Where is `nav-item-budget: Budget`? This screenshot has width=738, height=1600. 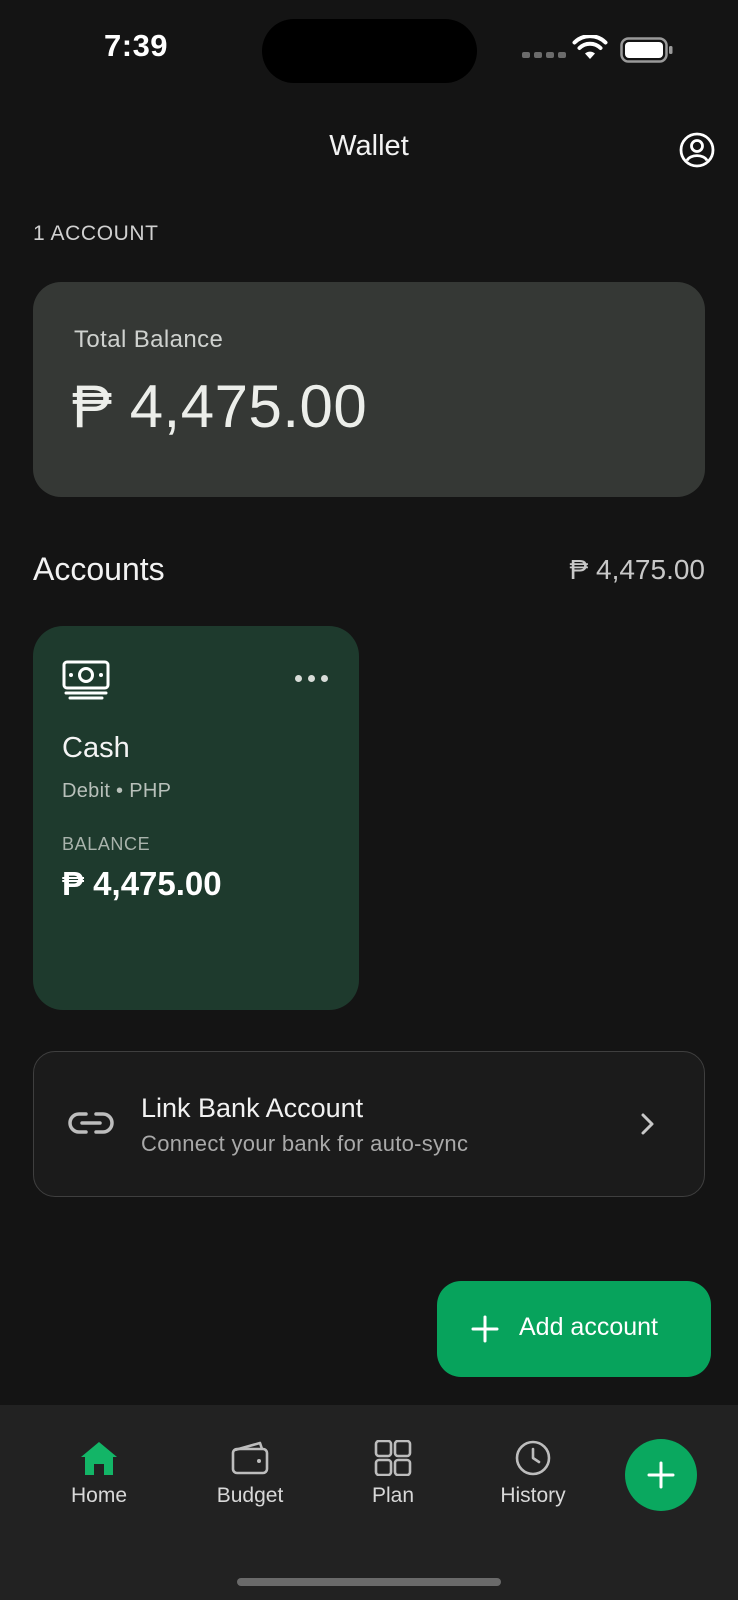 nav-item-budget: Budget is located at coordinates (250, 1474).